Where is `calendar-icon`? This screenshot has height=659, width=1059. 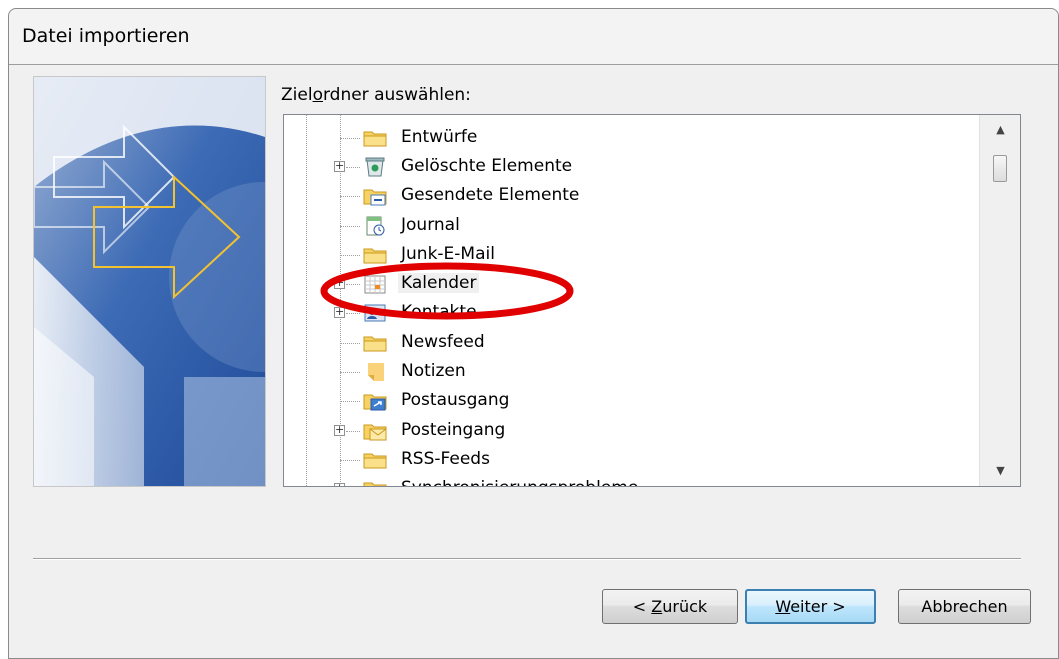 calendar-icon is located at coordinates (375, 284).